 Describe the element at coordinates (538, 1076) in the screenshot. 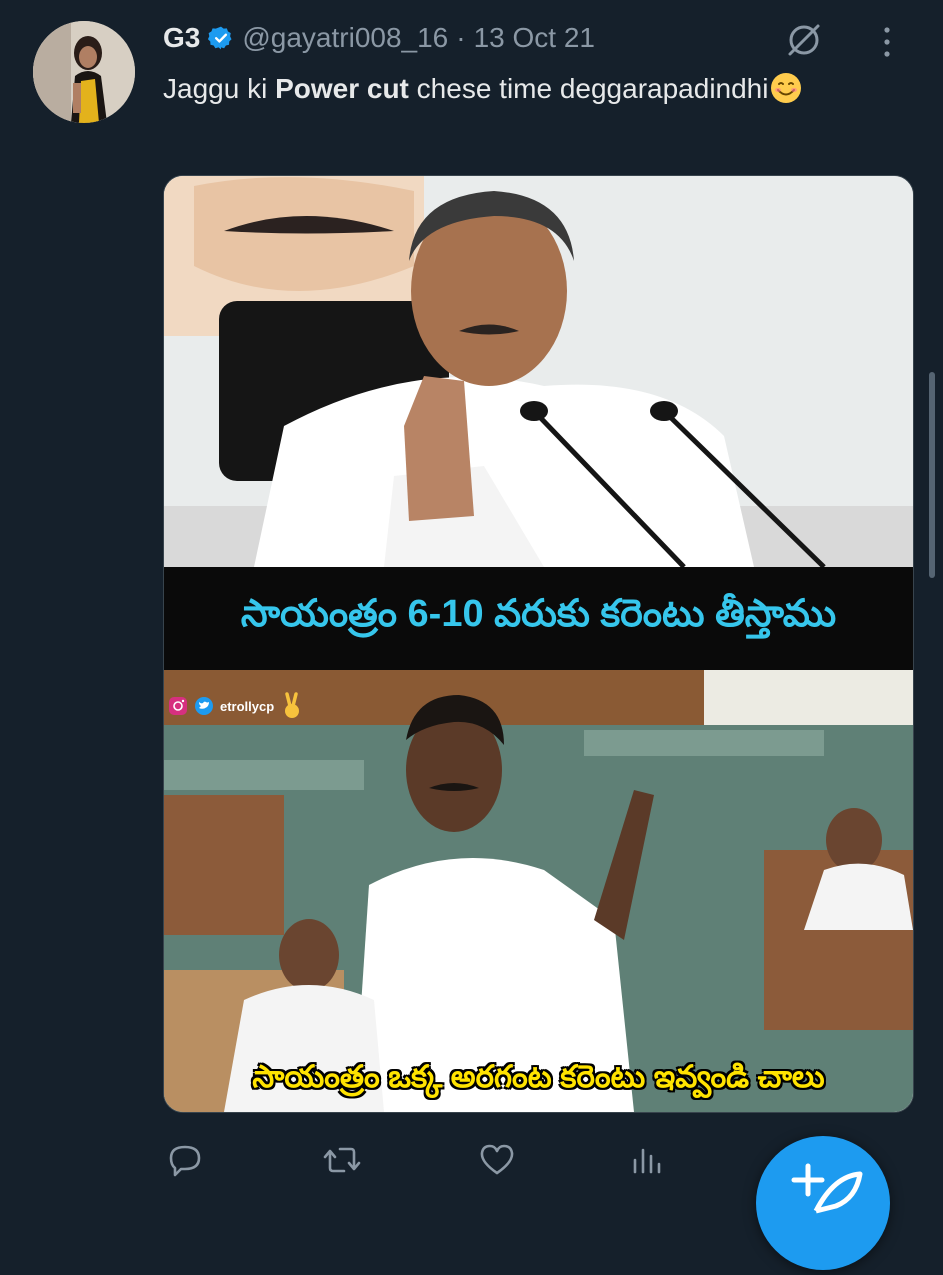

I see `meme-bottom-caption: సాయంత్రం ఒక్క అరగంట కరెంటు ఇవ్వండి చాలు` at that location.